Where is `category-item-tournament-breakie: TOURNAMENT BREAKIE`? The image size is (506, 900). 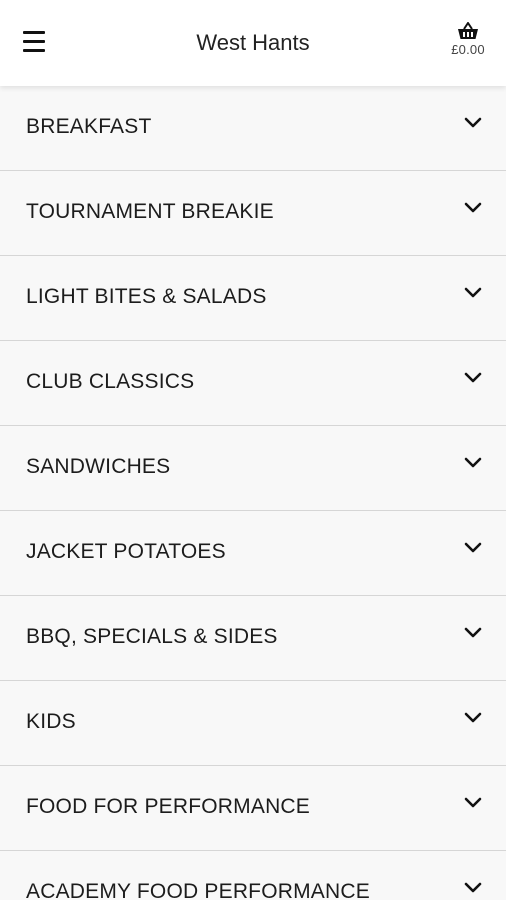 category-item-tournament-breakie: TOURNAMENT BREAKIE is located at coordinates (253, 213).